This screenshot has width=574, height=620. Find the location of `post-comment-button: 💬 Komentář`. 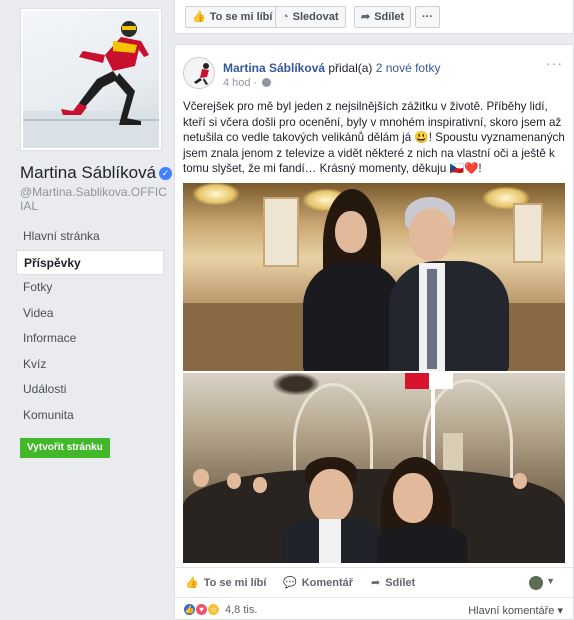

post-comment-button: 💬 Komentář is located at coordinates (318, 582).